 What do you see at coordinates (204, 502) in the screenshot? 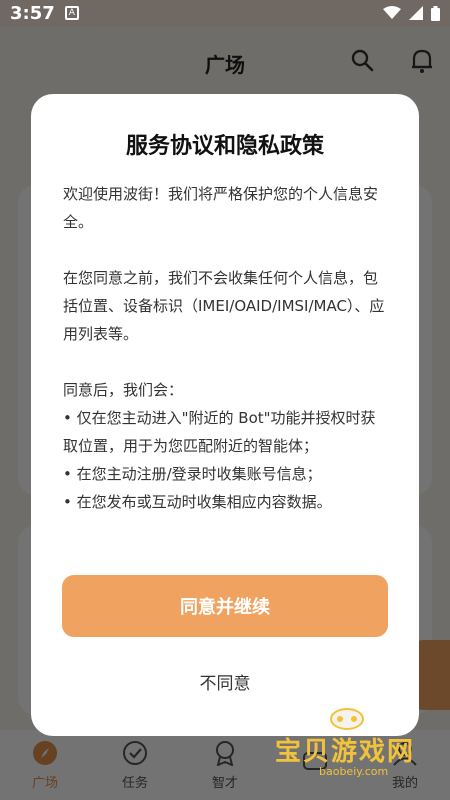
I see `bullet-text: 在您发布或互动时收集相应内容数据。` at bounding box center [204, 502].